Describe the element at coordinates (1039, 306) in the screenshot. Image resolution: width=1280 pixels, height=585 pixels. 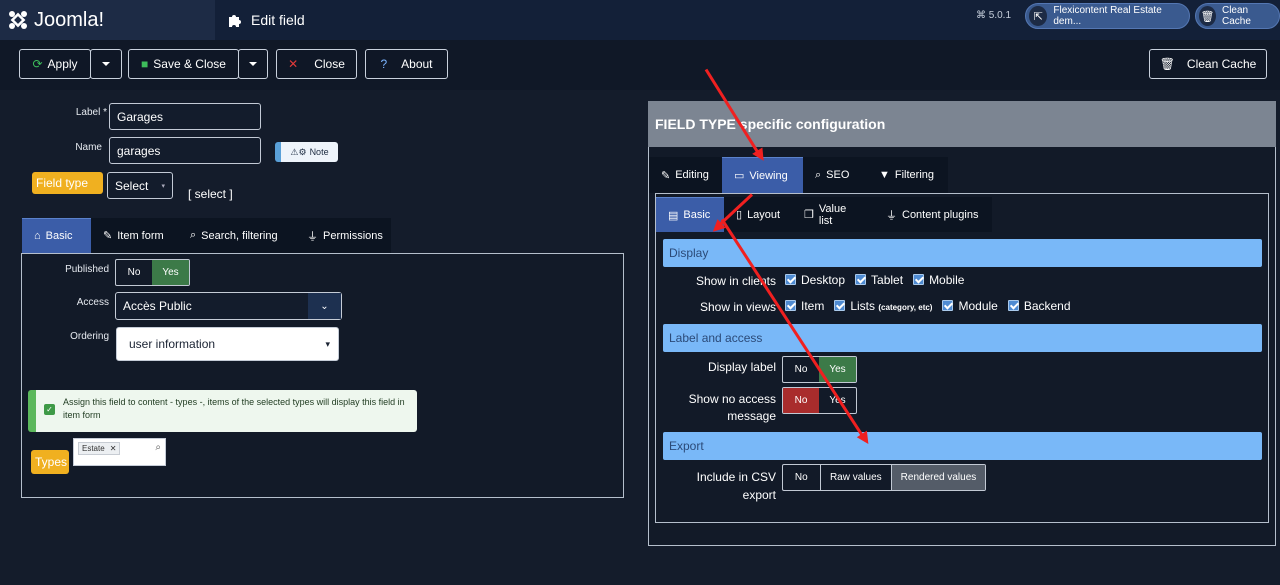
I see `view-backend: Backend` at that location.